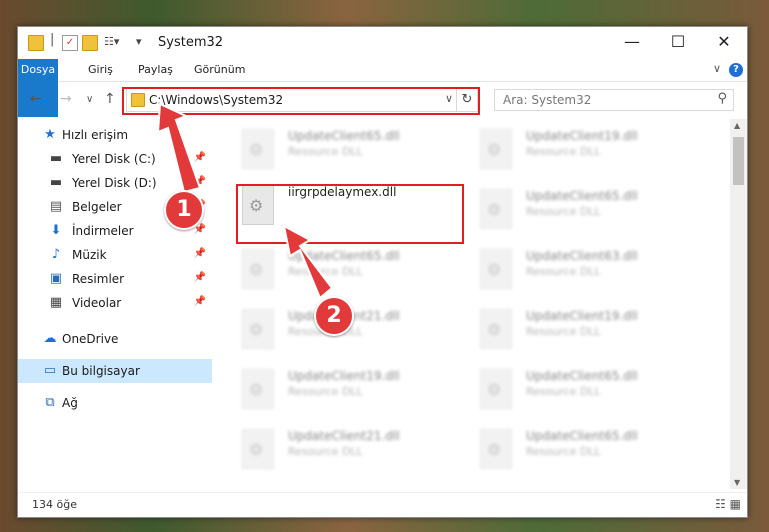 Image resolution: width=769 pixels, height=532 pixels. Describe the element at coordinates (245, 201) in the screenshot. I see `annotation-arrows` at that location.